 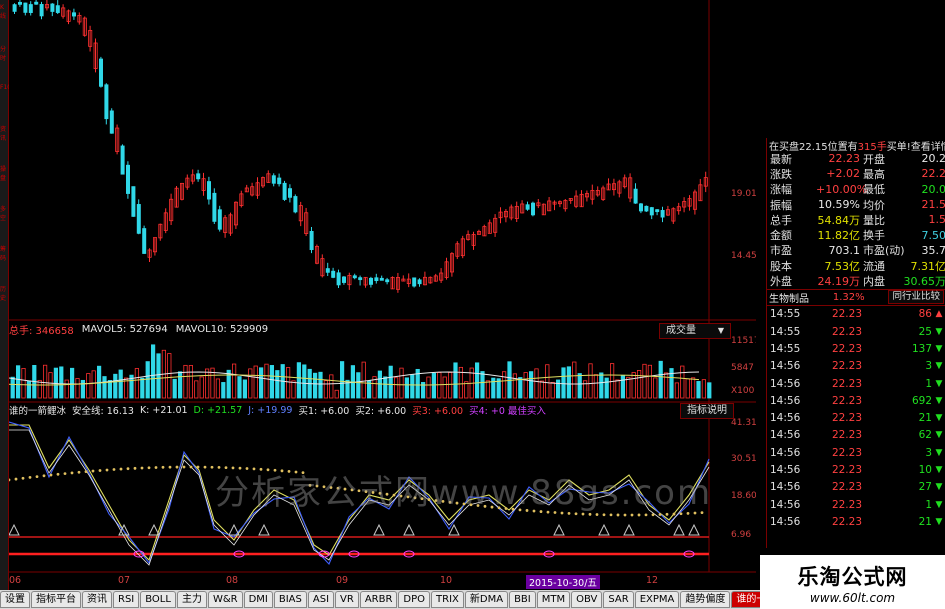 I want to click on tab-item: 谁的一箭鲤冰, so click(x=745, y=599).